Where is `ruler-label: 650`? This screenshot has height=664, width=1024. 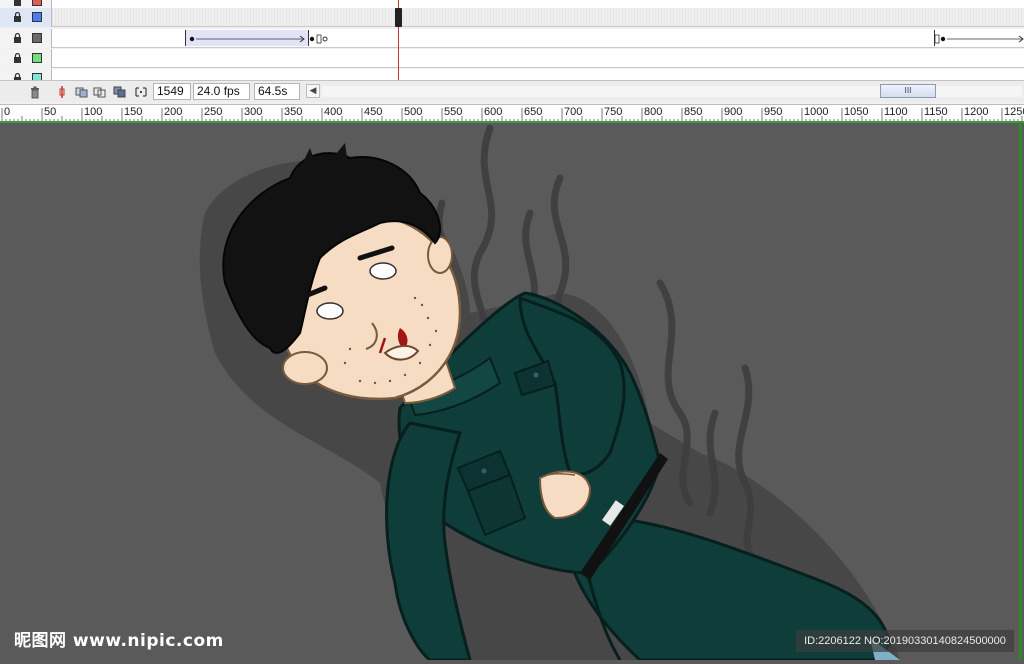
ruler-label: 650 is located at coordinates (533, 112).